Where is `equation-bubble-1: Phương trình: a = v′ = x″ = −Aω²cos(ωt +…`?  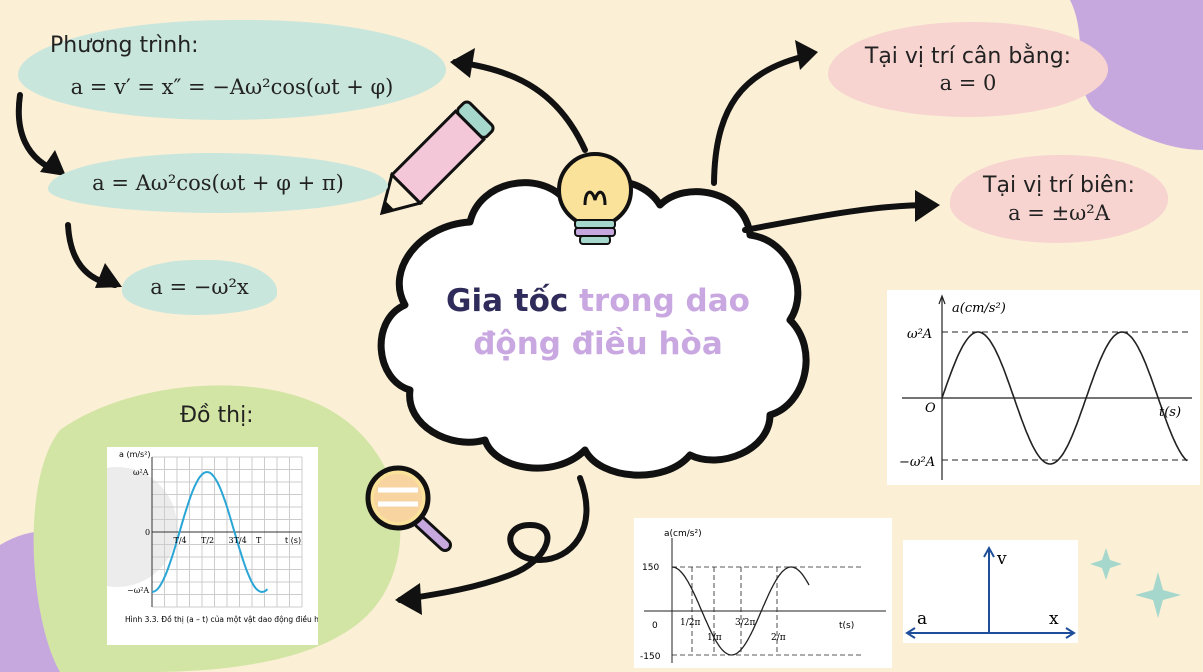
equation-bubble-1: Phương trình: a = v′ = x″ = −Aω²cos(ωt +… is located at coordinates (232, 70).